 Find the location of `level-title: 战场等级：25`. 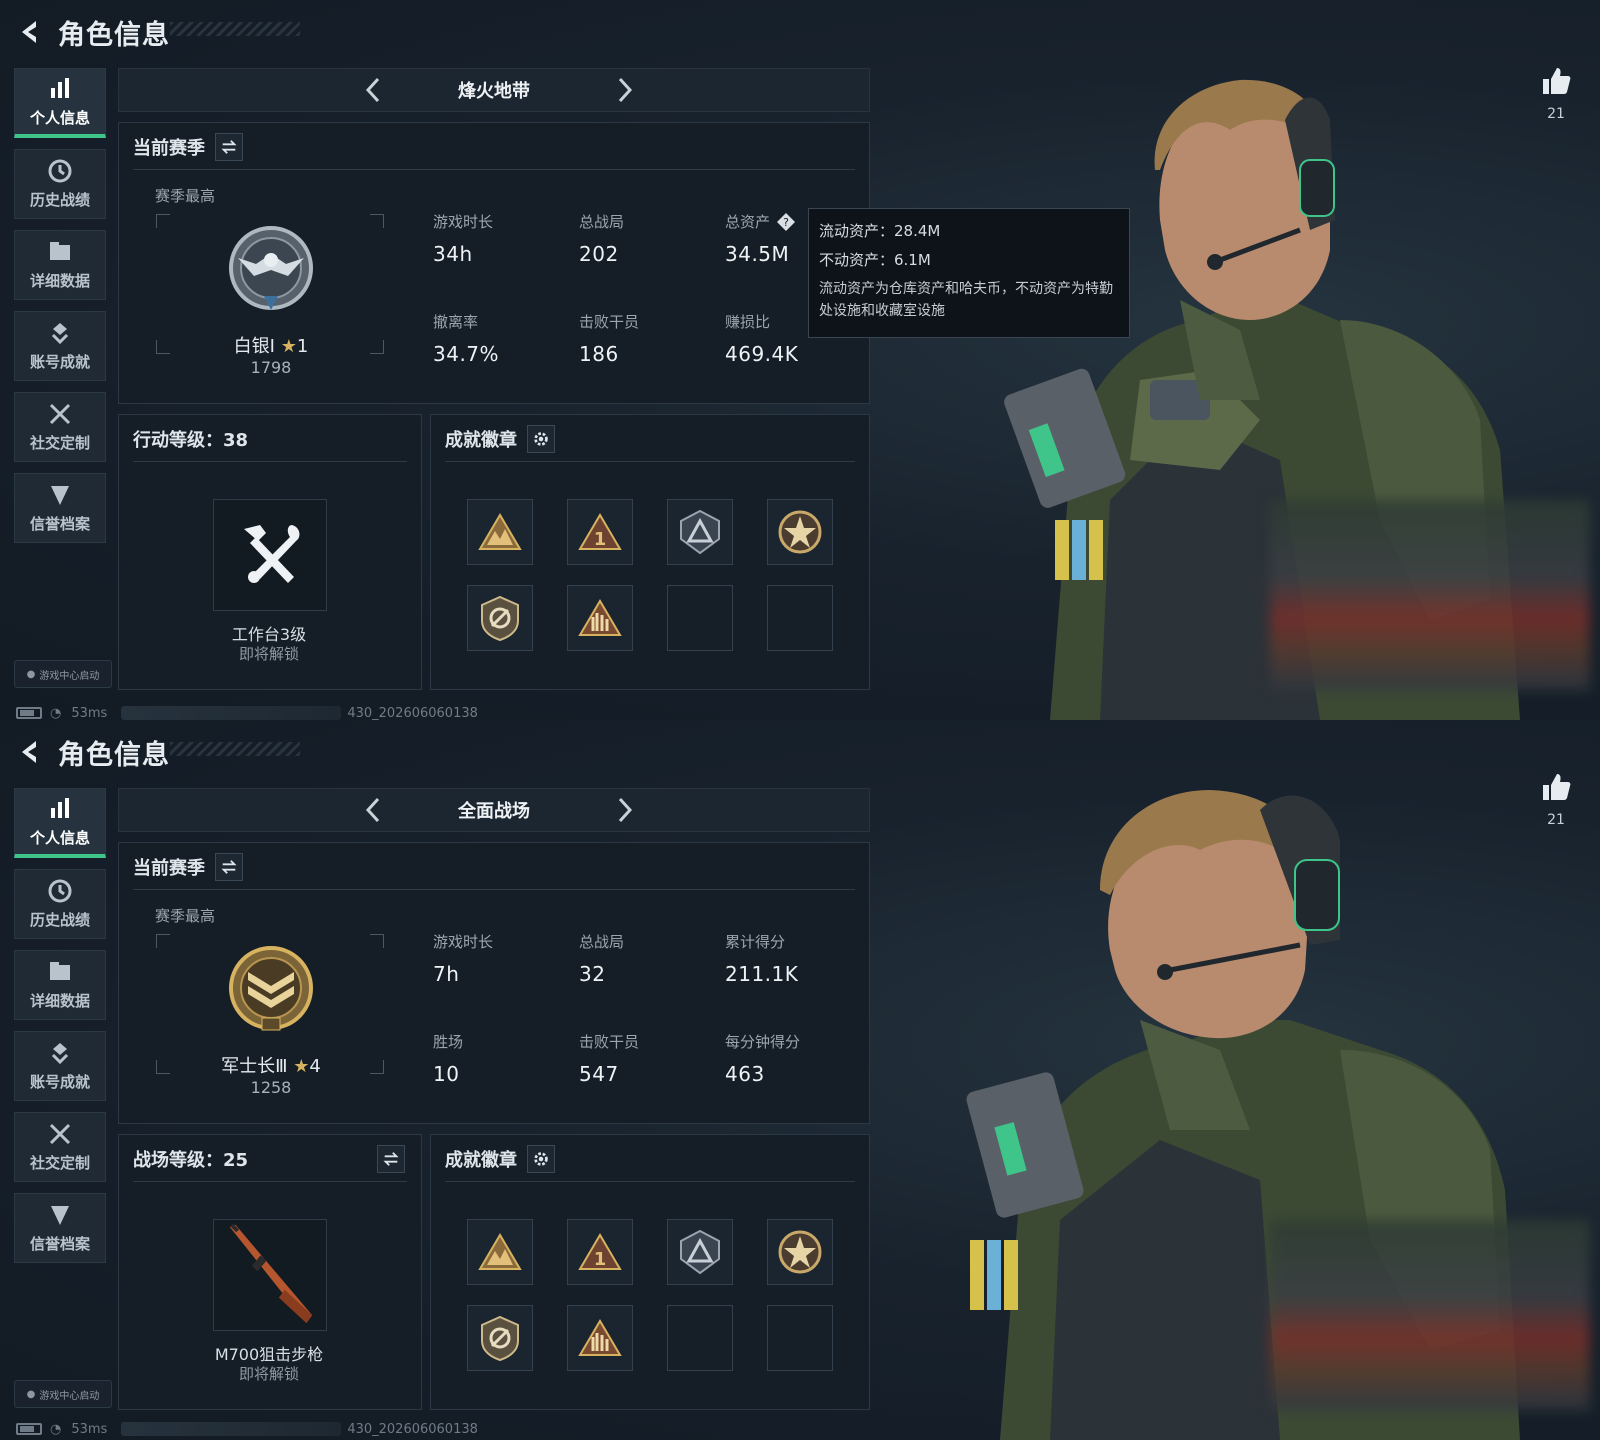

level-title: 战场等级：25 is located at coordinates (191, 1160).